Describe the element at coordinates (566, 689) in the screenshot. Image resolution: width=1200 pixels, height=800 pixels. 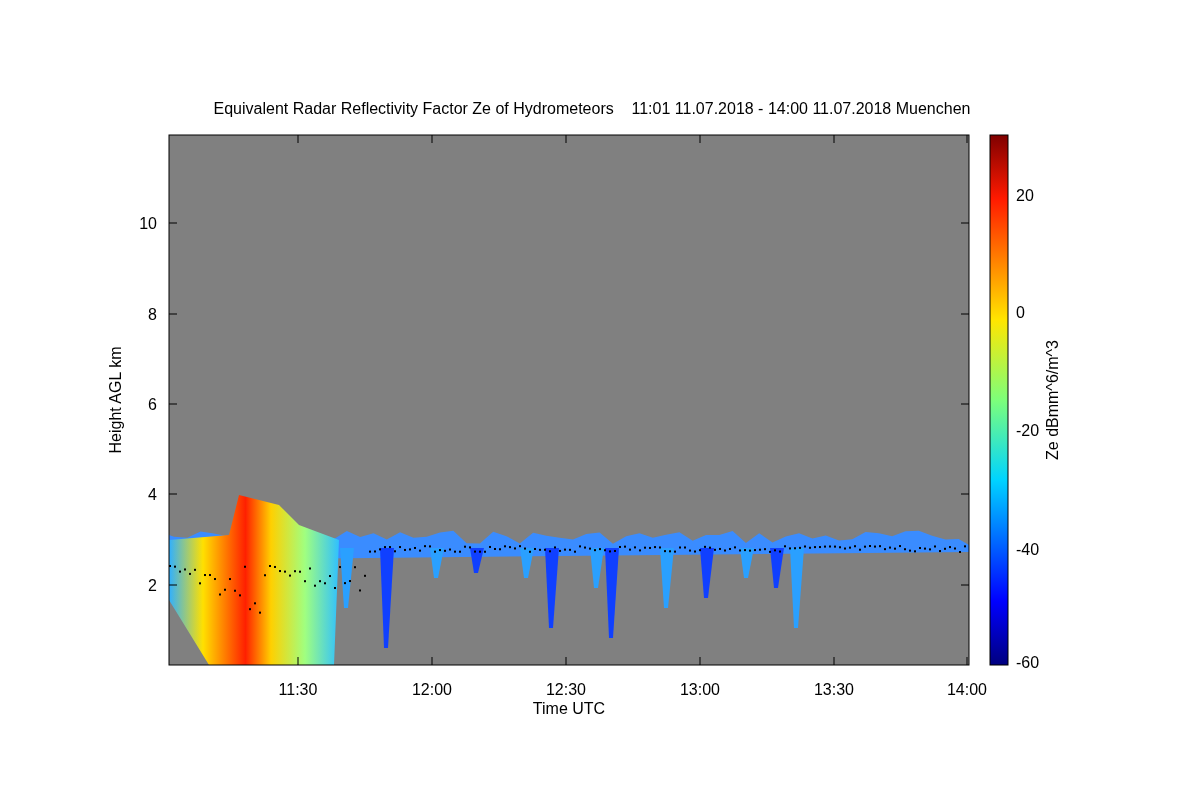
I see `x-tick-label: 12:30` at that location.